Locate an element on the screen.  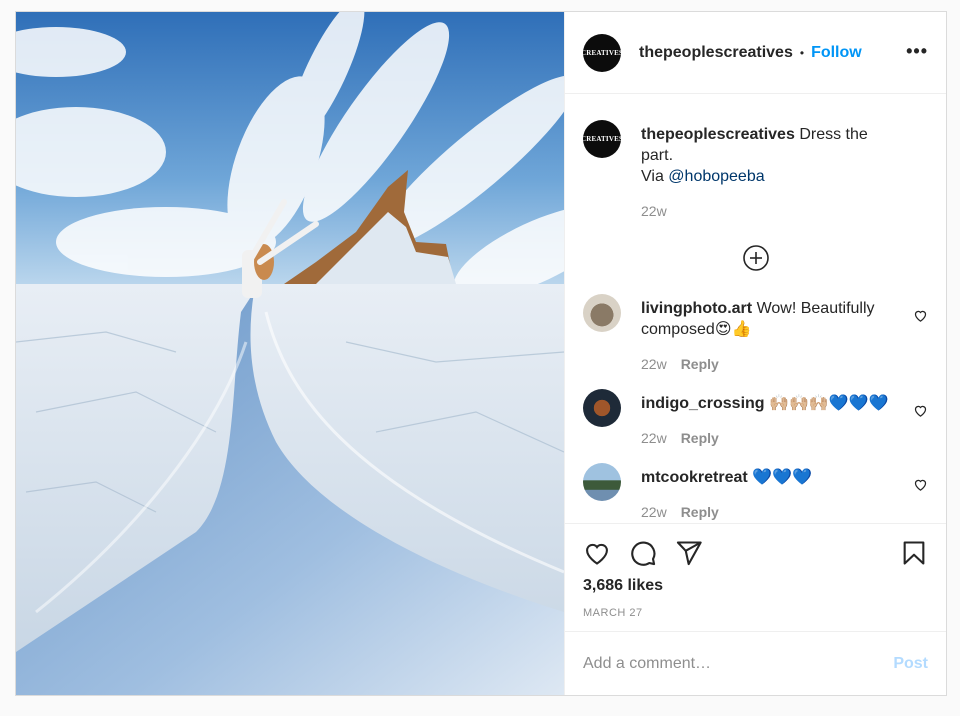
caption-meta: 22w is located at coordinates (770, 211).